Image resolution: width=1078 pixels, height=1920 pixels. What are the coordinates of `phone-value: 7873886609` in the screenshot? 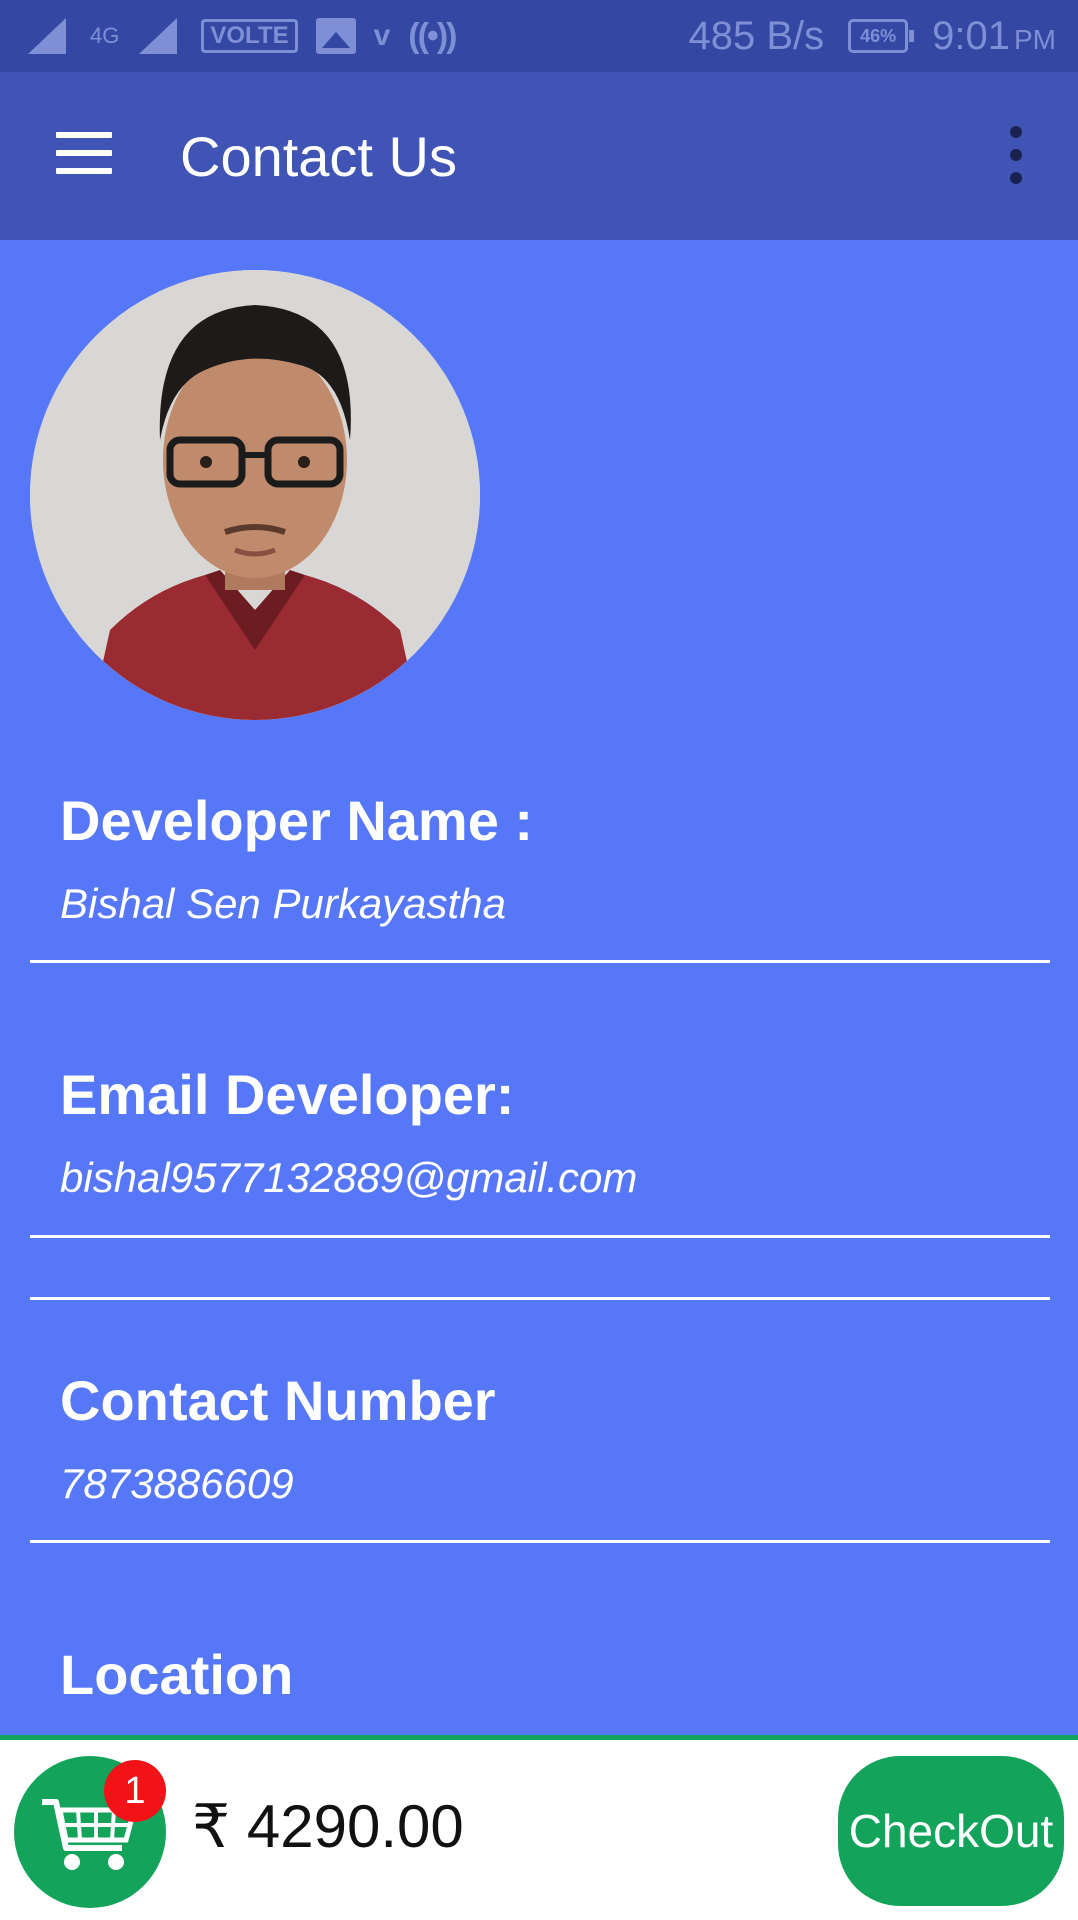 It's located at (177, 1484).